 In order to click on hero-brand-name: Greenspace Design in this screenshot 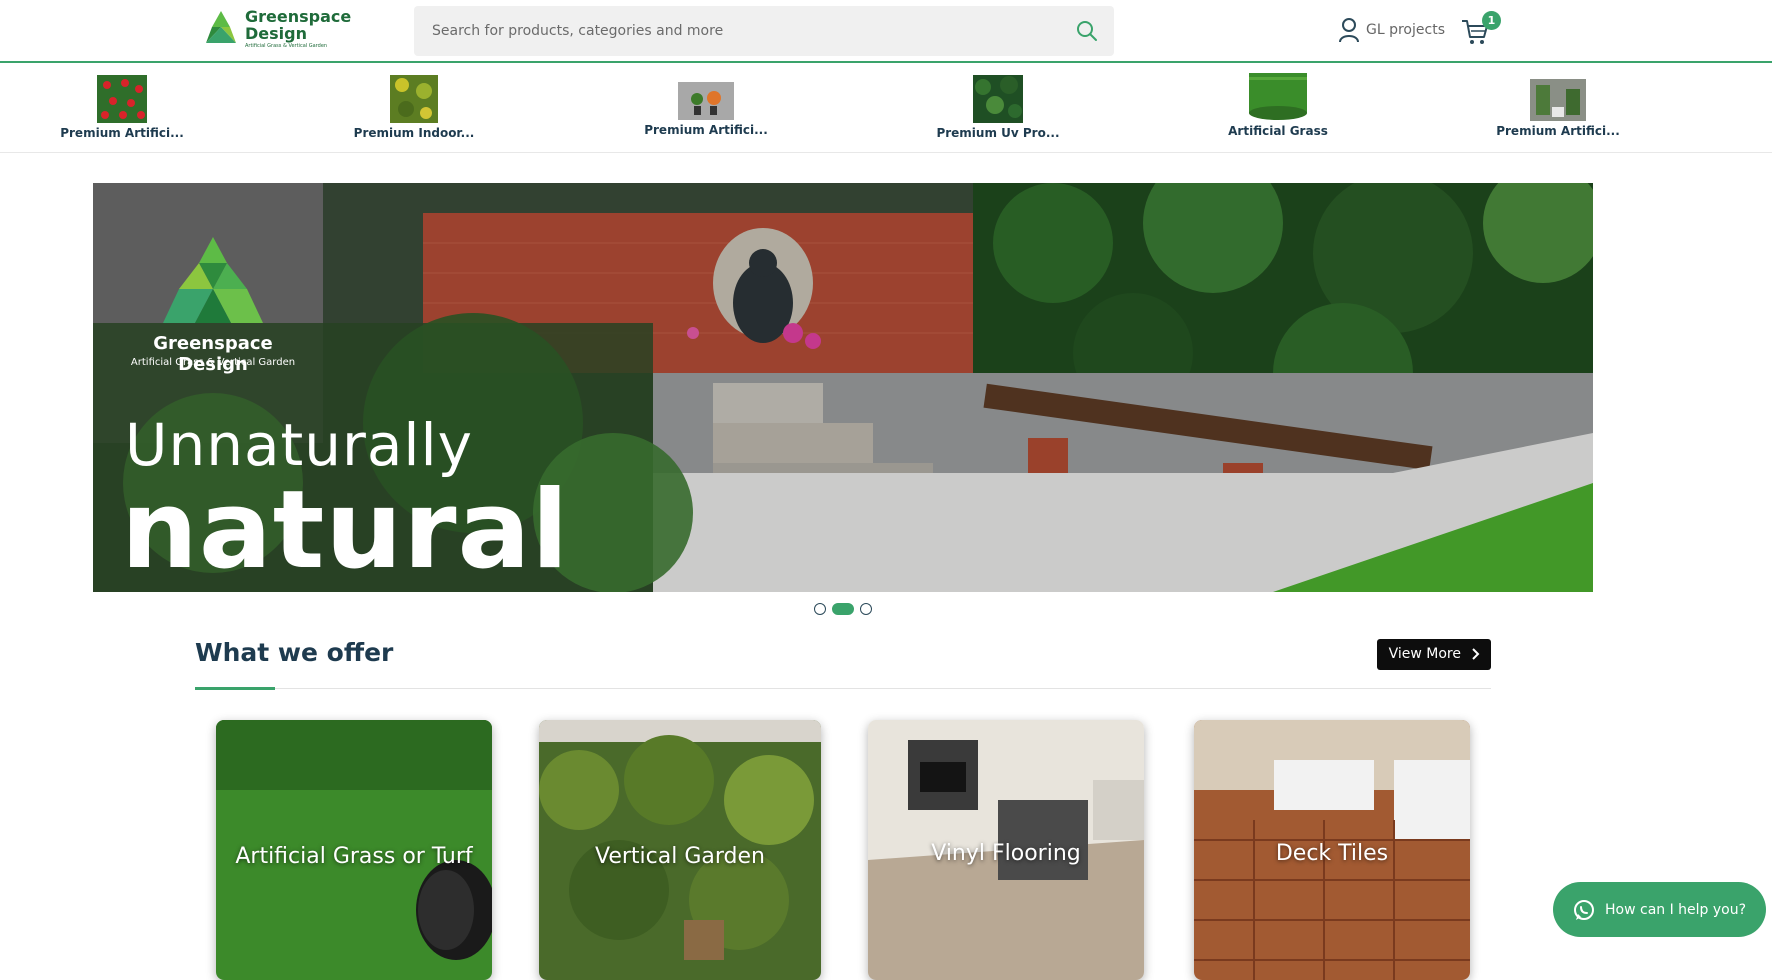, I will do `click(213, 354)`.